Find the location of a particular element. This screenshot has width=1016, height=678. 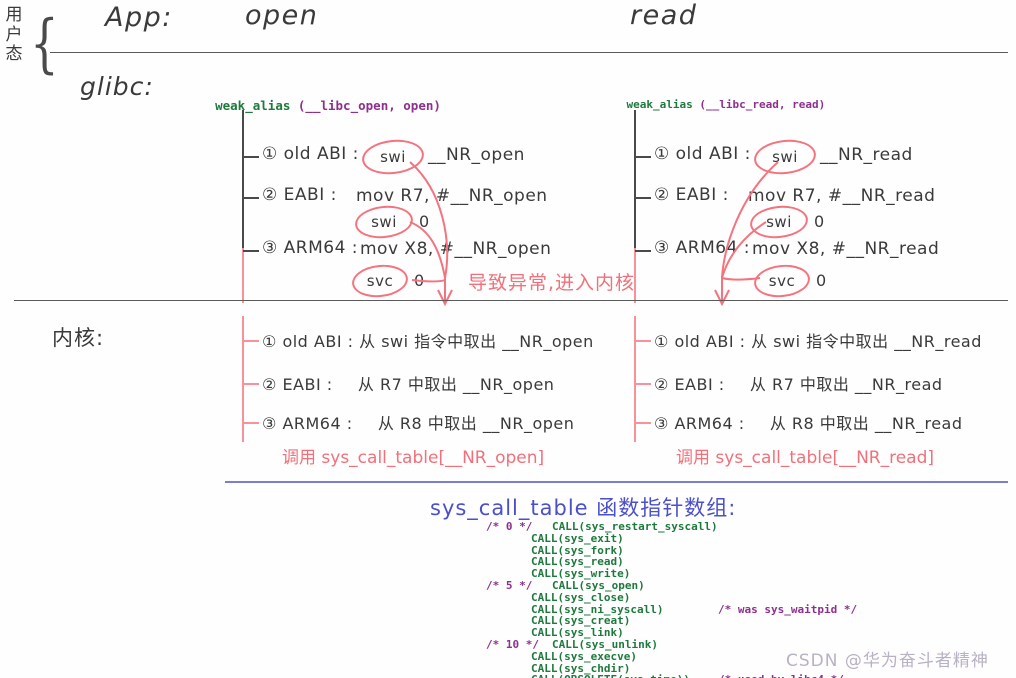

weak-alias-args-read: (__libc_read, read) is located at coordinates (762, 104).